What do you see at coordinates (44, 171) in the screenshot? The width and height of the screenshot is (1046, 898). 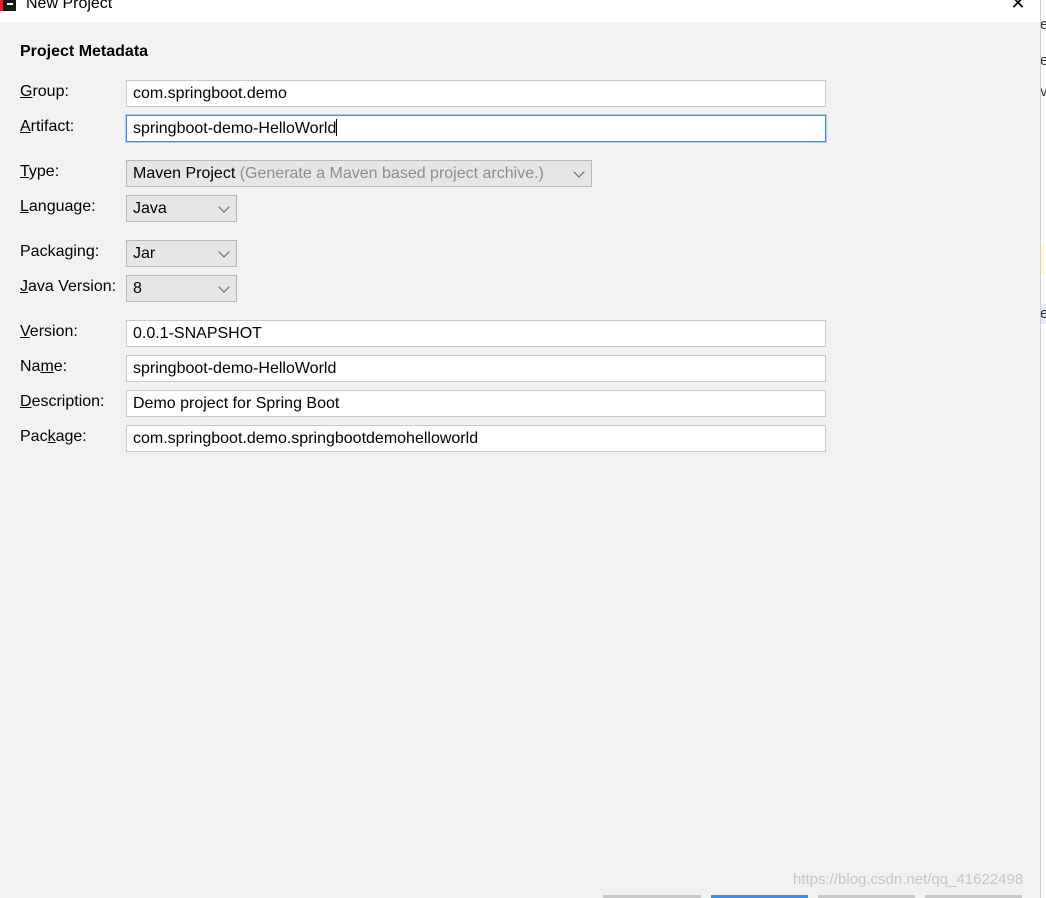 I see `type-label-text: ype:` at bounding box center [44, 171].